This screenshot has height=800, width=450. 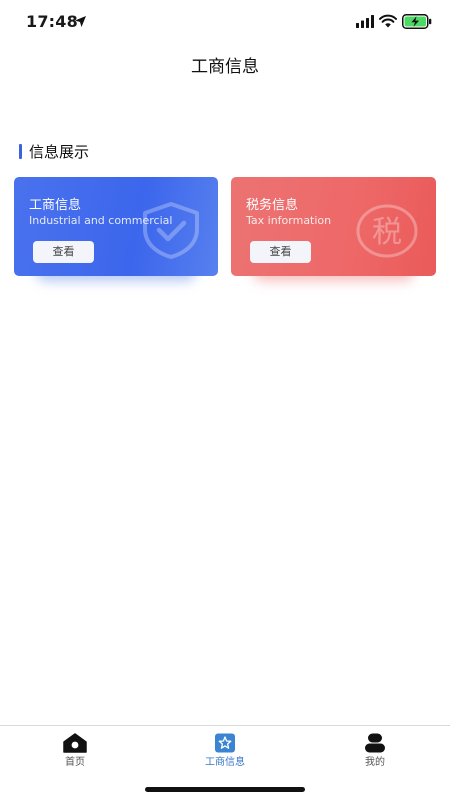 I want to click on star-shield-icon, so click(x=225, y=743).